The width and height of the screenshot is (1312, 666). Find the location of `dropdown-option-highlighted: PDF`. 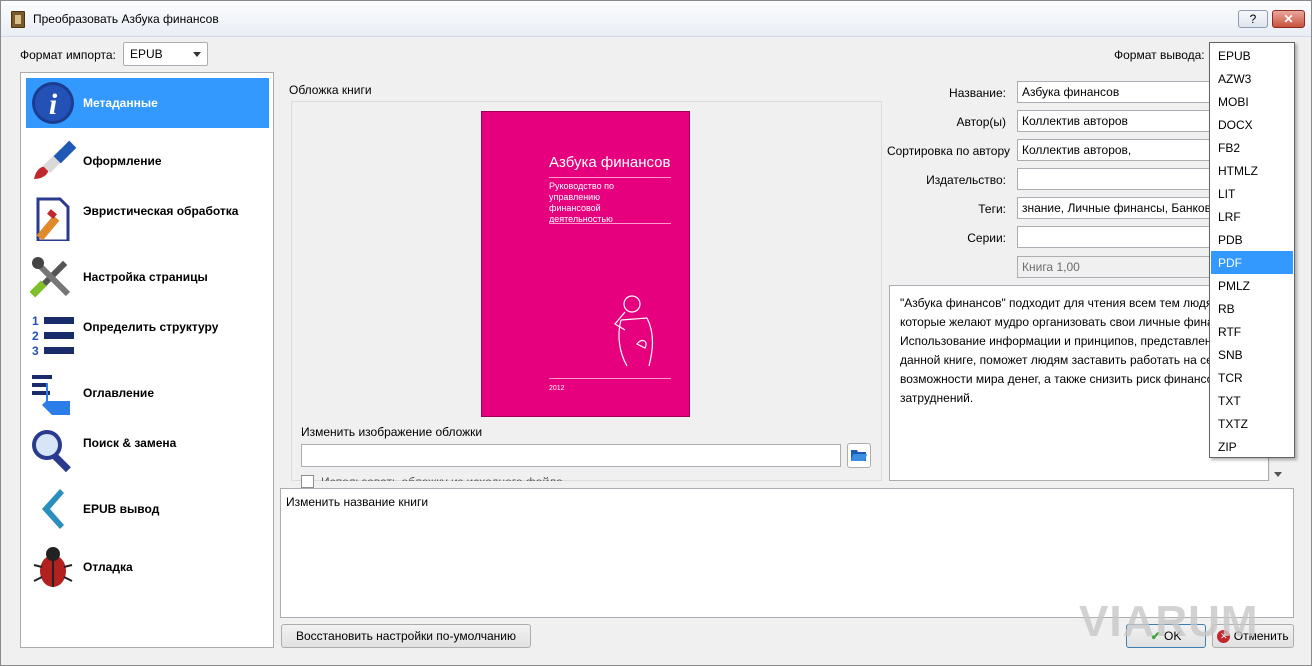

dropdown-option-highlighted: PDF is located at coordinates (1252, 262).